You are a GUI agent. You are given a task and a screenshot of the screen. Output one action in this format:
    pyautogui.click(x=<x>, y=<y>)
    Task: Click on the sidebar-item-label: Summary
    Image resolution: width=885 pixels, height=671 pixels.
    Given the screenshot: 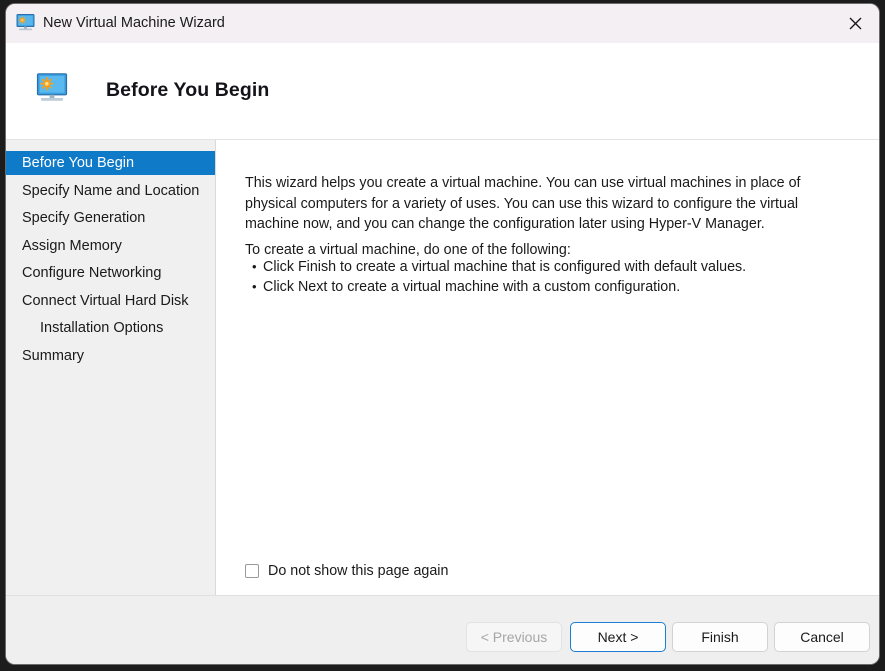 What is the action you would take?
    pyautogui.click(x=53, y=356)
    